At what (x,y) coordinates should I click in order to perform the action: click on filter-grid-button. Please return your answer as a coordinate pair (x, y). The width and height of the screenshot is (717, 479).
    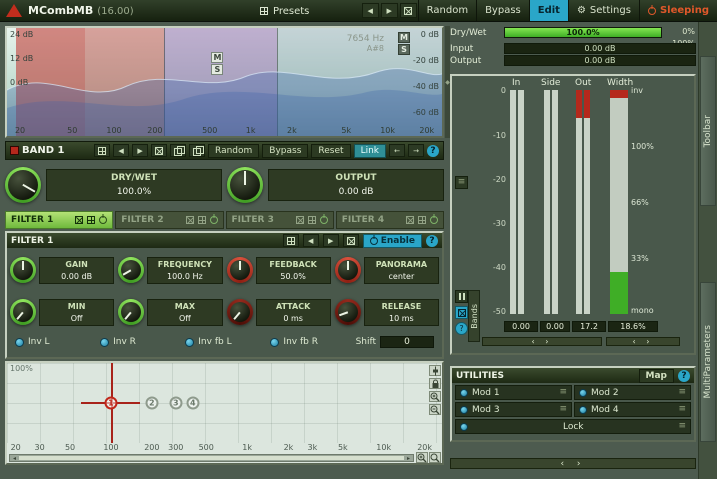
    Looking at the image, I should click on (290, 240).